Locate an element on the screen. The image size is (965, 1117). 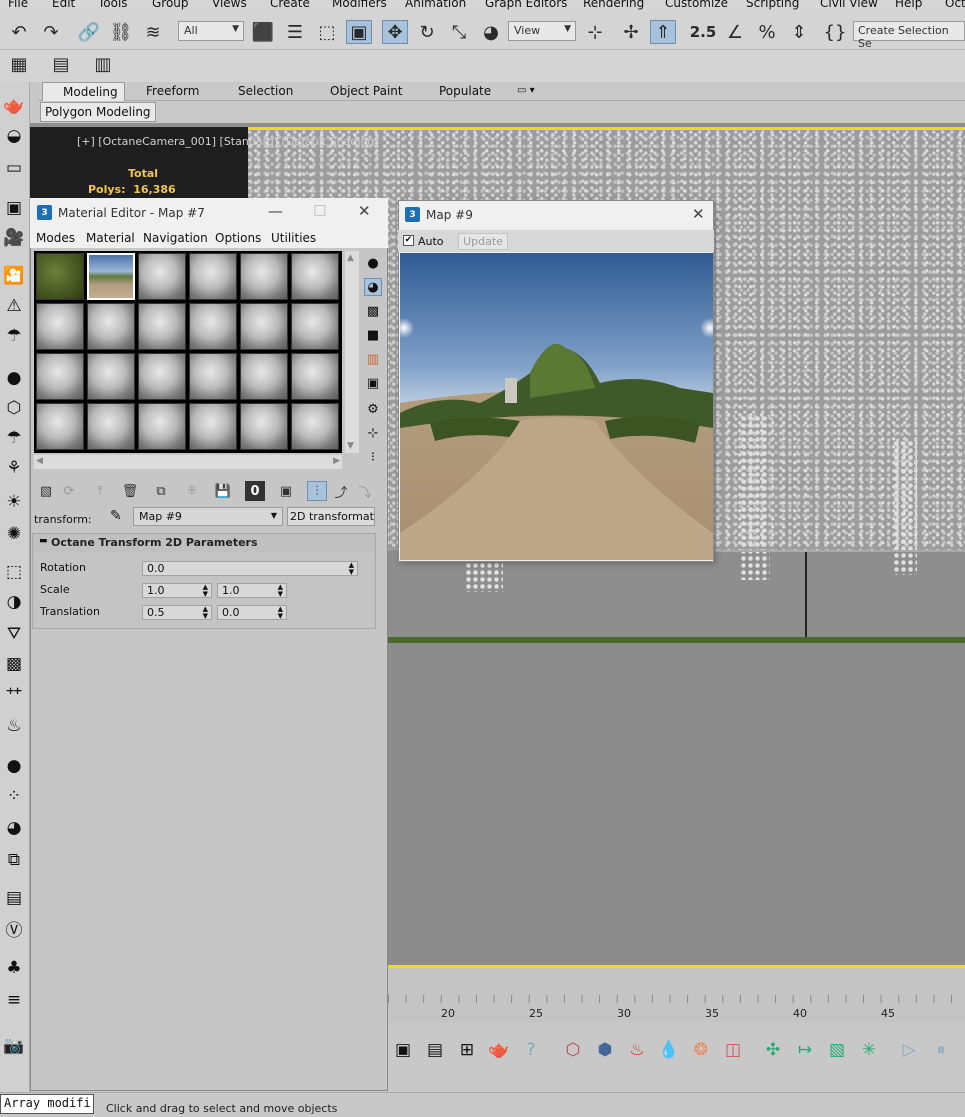
menu-rendering: Rendering is located at coordinates (613, 5).